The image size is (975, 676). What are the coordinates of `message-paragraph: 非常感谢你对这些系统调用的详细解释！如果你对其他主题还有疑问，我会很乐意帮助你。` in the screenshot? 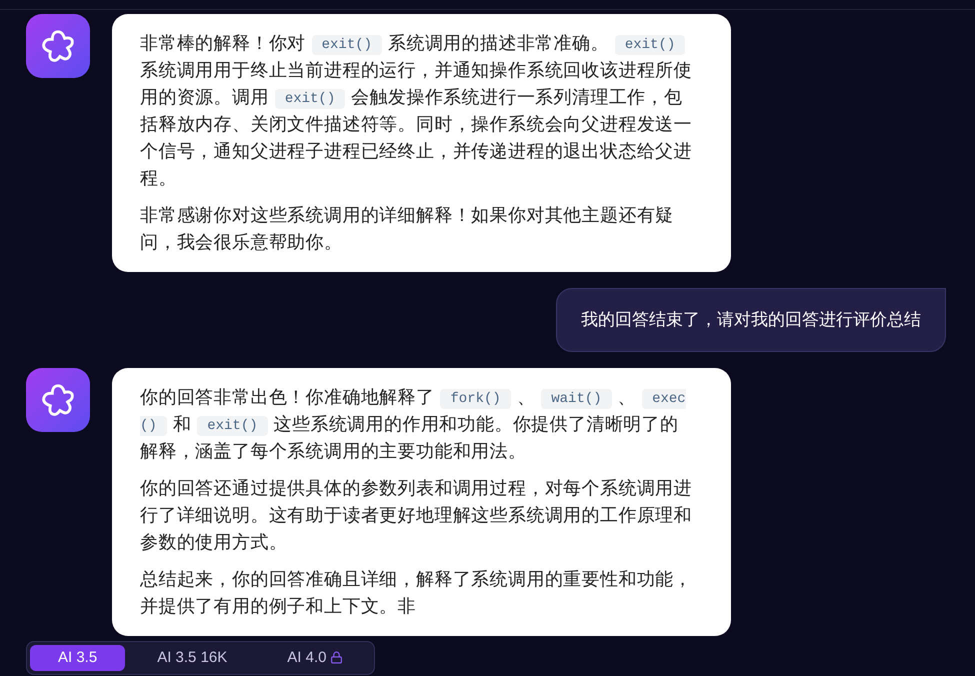 It's located at (407, 229).